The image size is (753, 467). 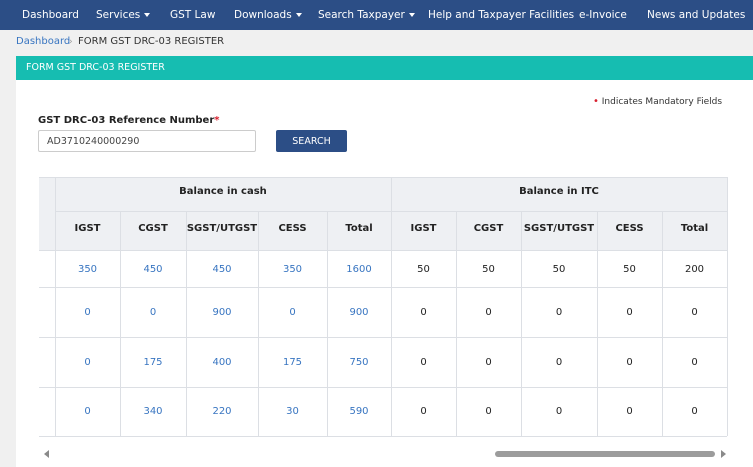 What do you see at coordinates (263, 15) in the screenshot?
I see `nav-downloads-label: Downloads` at bounding box center [263, 15].